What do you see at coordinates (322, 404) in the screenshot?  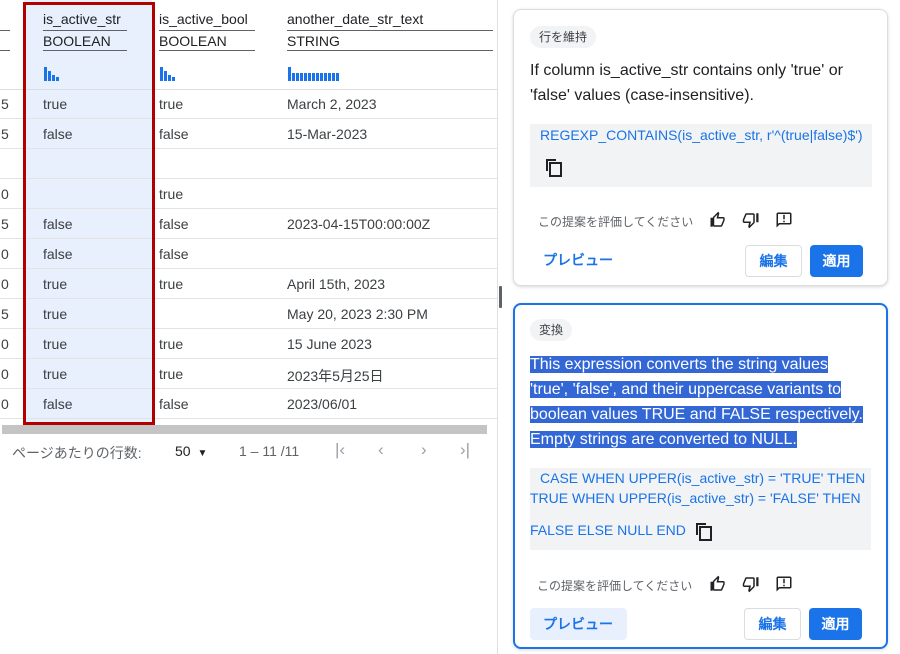 I see `table-cell: 2023/06/01` at bounding box center [322, 404].